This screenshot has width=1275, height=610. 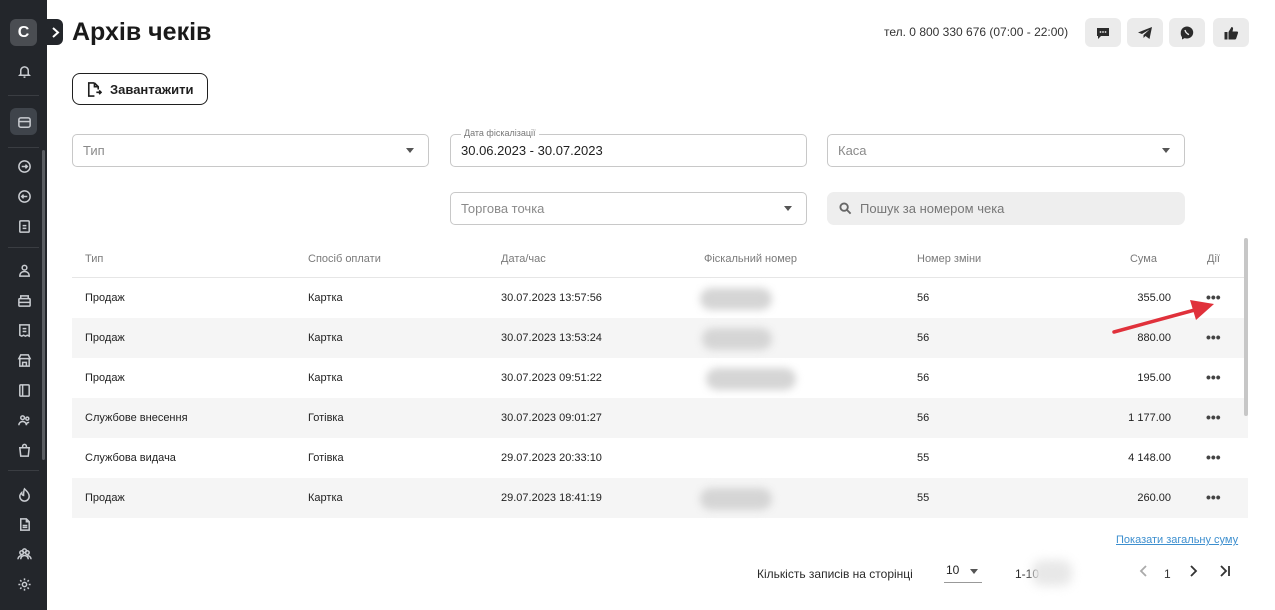 I want to click on app-logo: C, so click(x=23, y=32).